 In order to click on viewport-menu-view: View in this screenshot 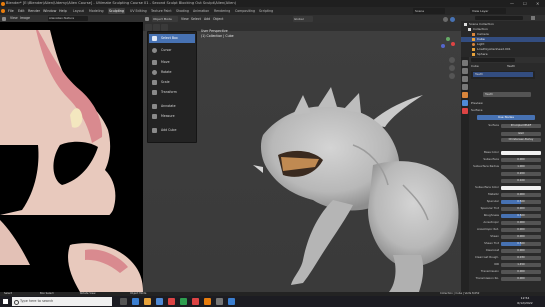, I will do `click(185, 19)`.